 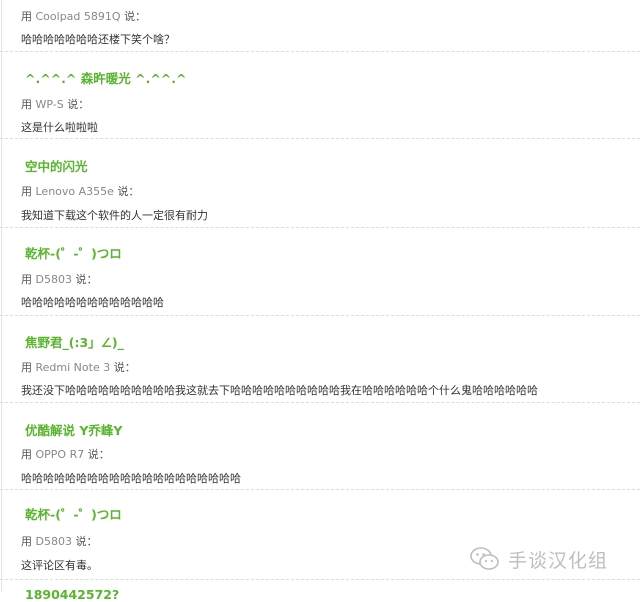 I want to click on device-name: WP-S, so click(x=49, y=104).